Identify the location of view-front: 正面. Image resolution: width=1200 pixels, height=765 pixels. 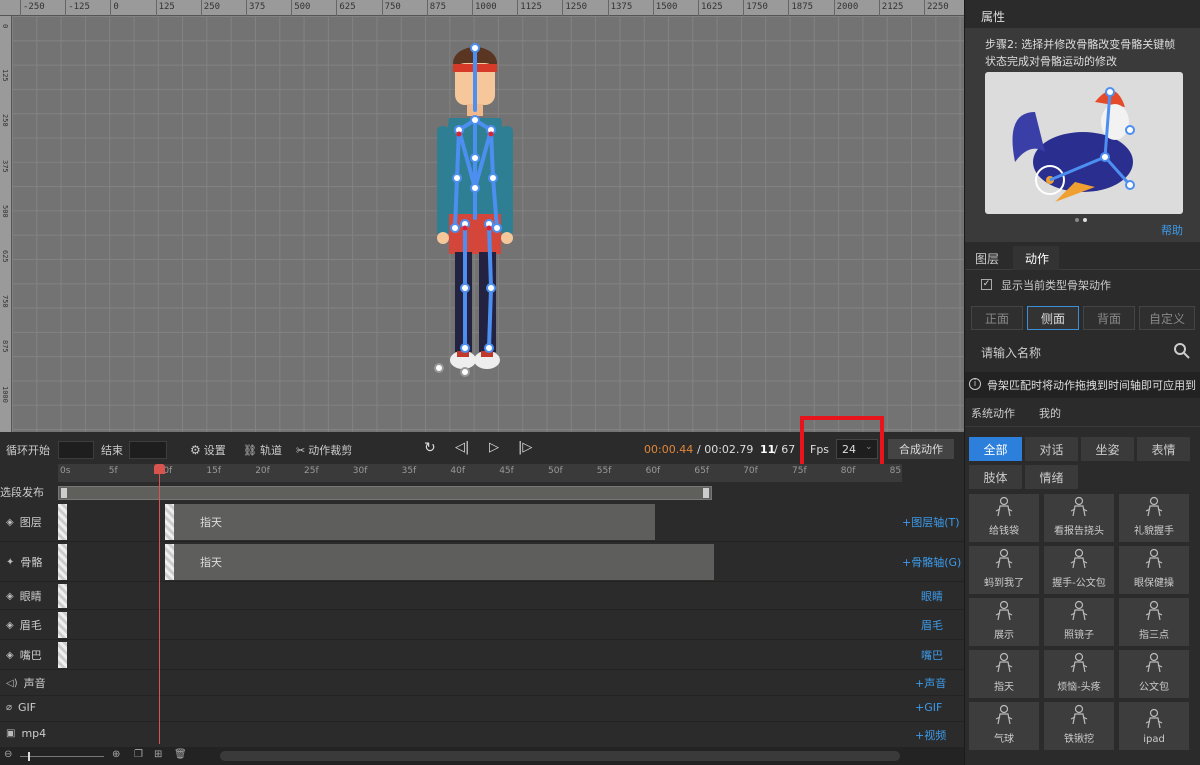
(997, 318).